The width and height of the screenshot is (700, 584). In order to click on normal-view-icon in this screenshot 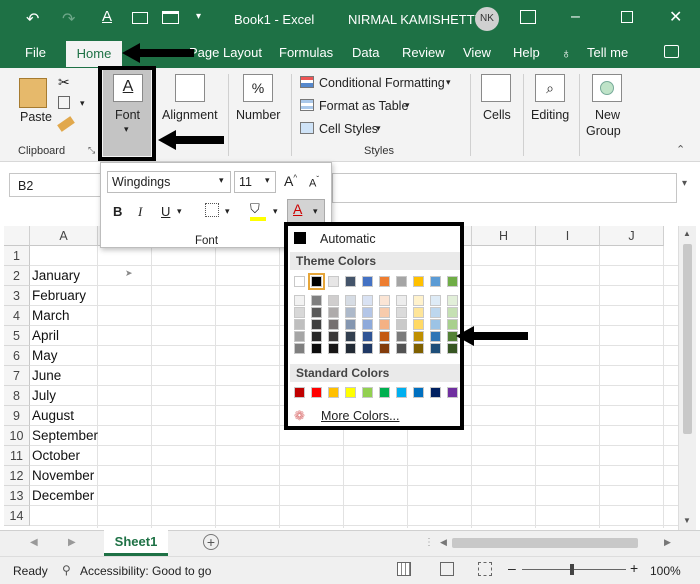, I will do `click(404, 569)`.